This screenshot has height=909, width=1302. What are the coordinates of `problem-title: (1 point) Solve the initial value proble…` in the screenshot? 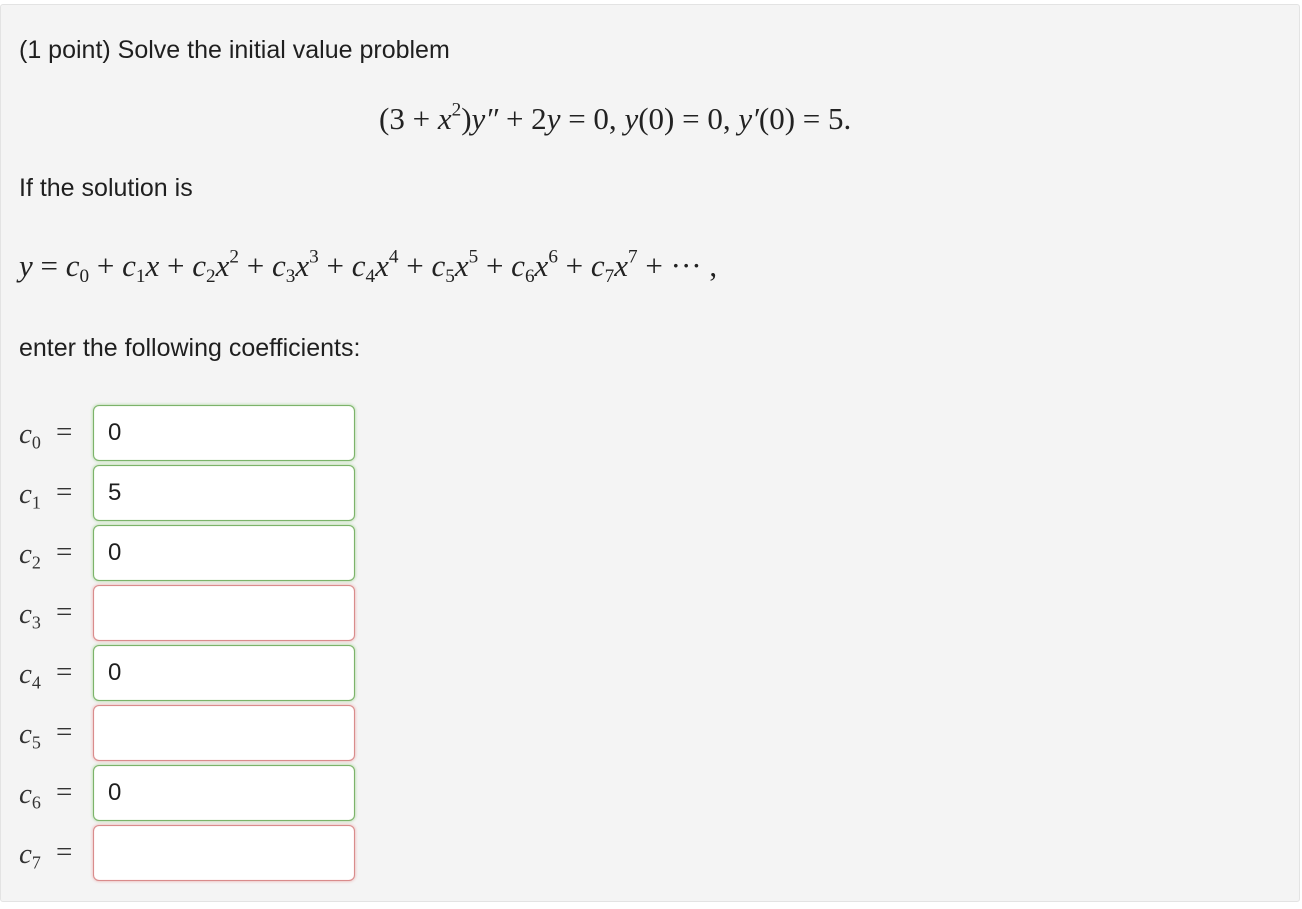 It's located at (234, 50).